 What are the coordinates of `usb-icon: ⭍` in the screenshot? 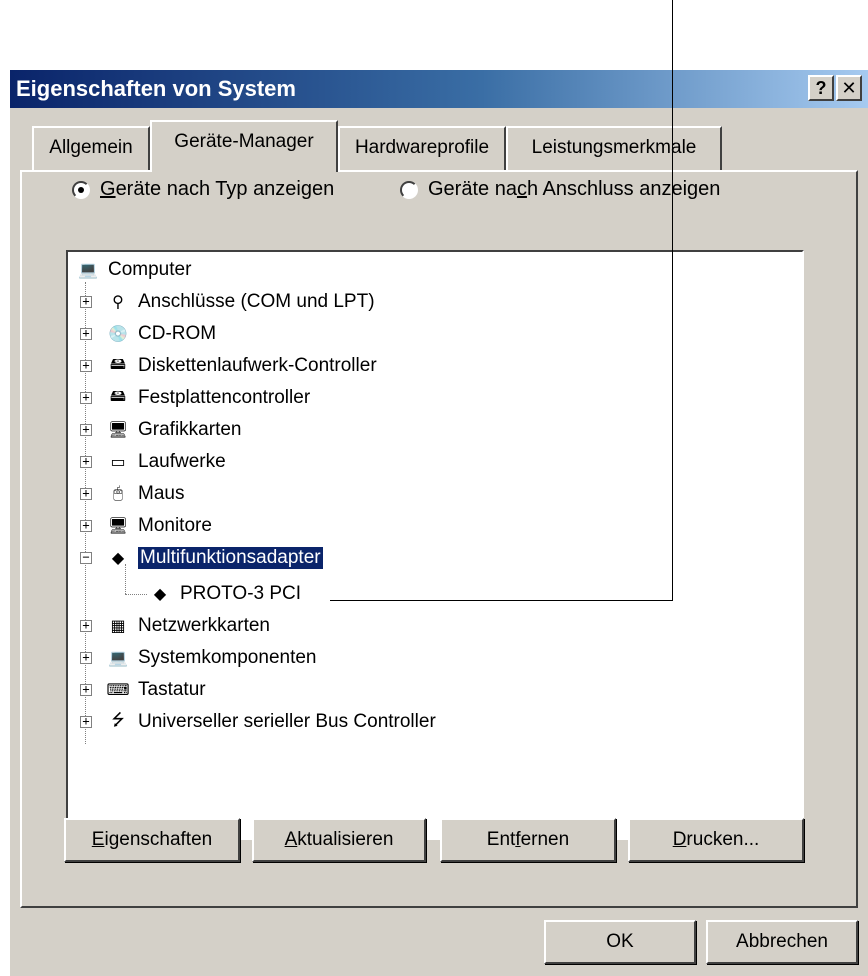 It's located at (118, 720).